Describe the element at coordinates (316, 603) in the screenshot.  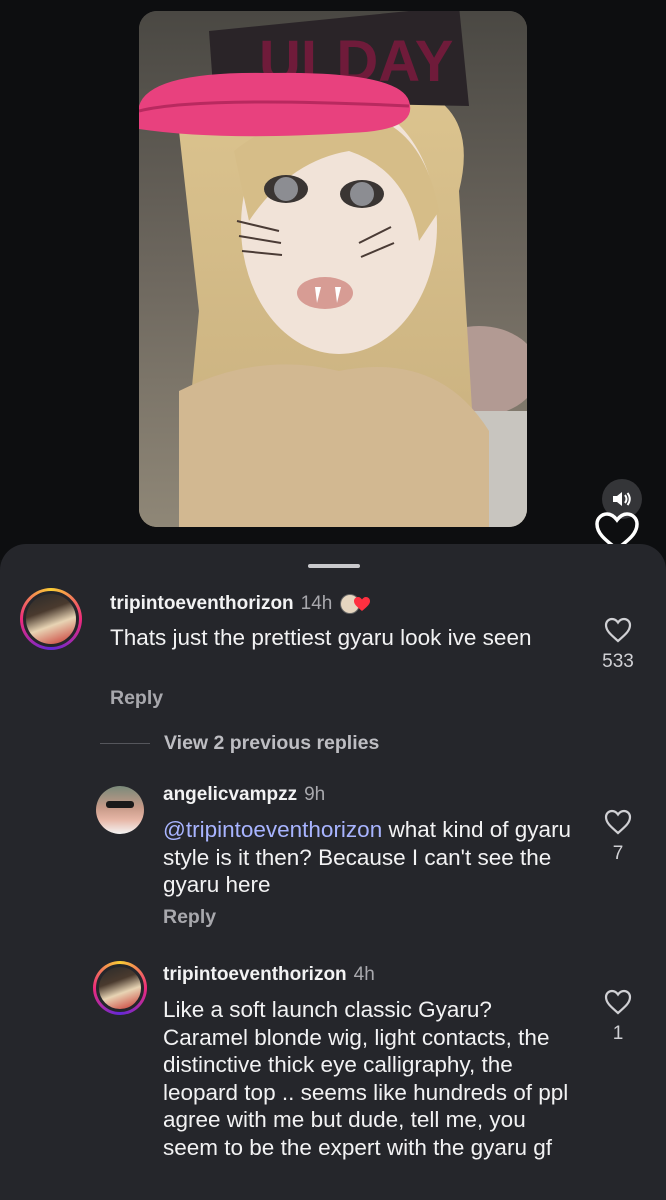
I see `comment-time: 14h` at that location.